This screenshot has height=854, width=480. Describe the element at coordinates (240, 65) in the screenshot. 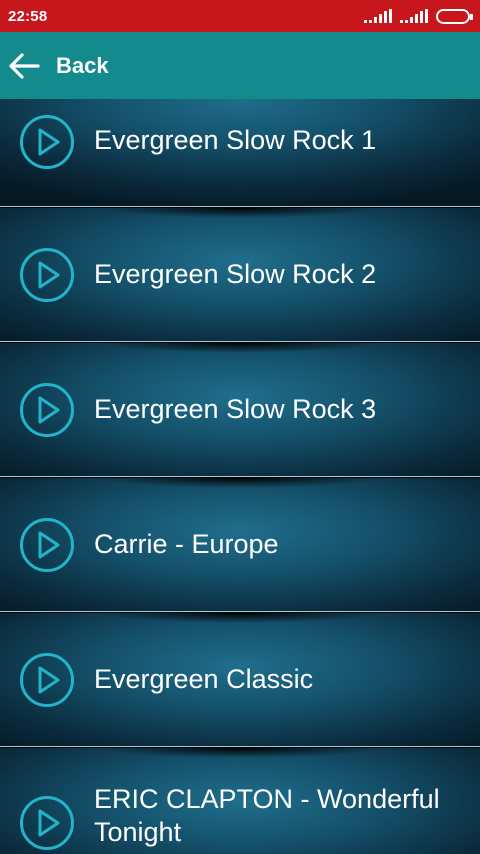

I see `back-button: Back` at that location.